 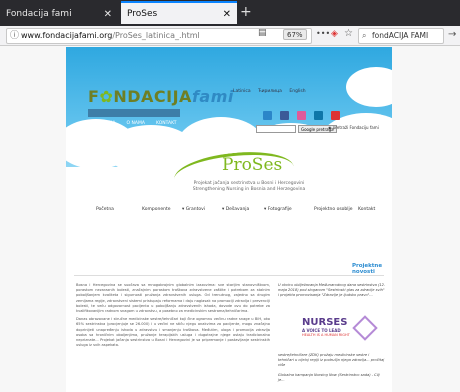 I want to click on logo-figure-icon: ✿, so click(x=106, y=96).